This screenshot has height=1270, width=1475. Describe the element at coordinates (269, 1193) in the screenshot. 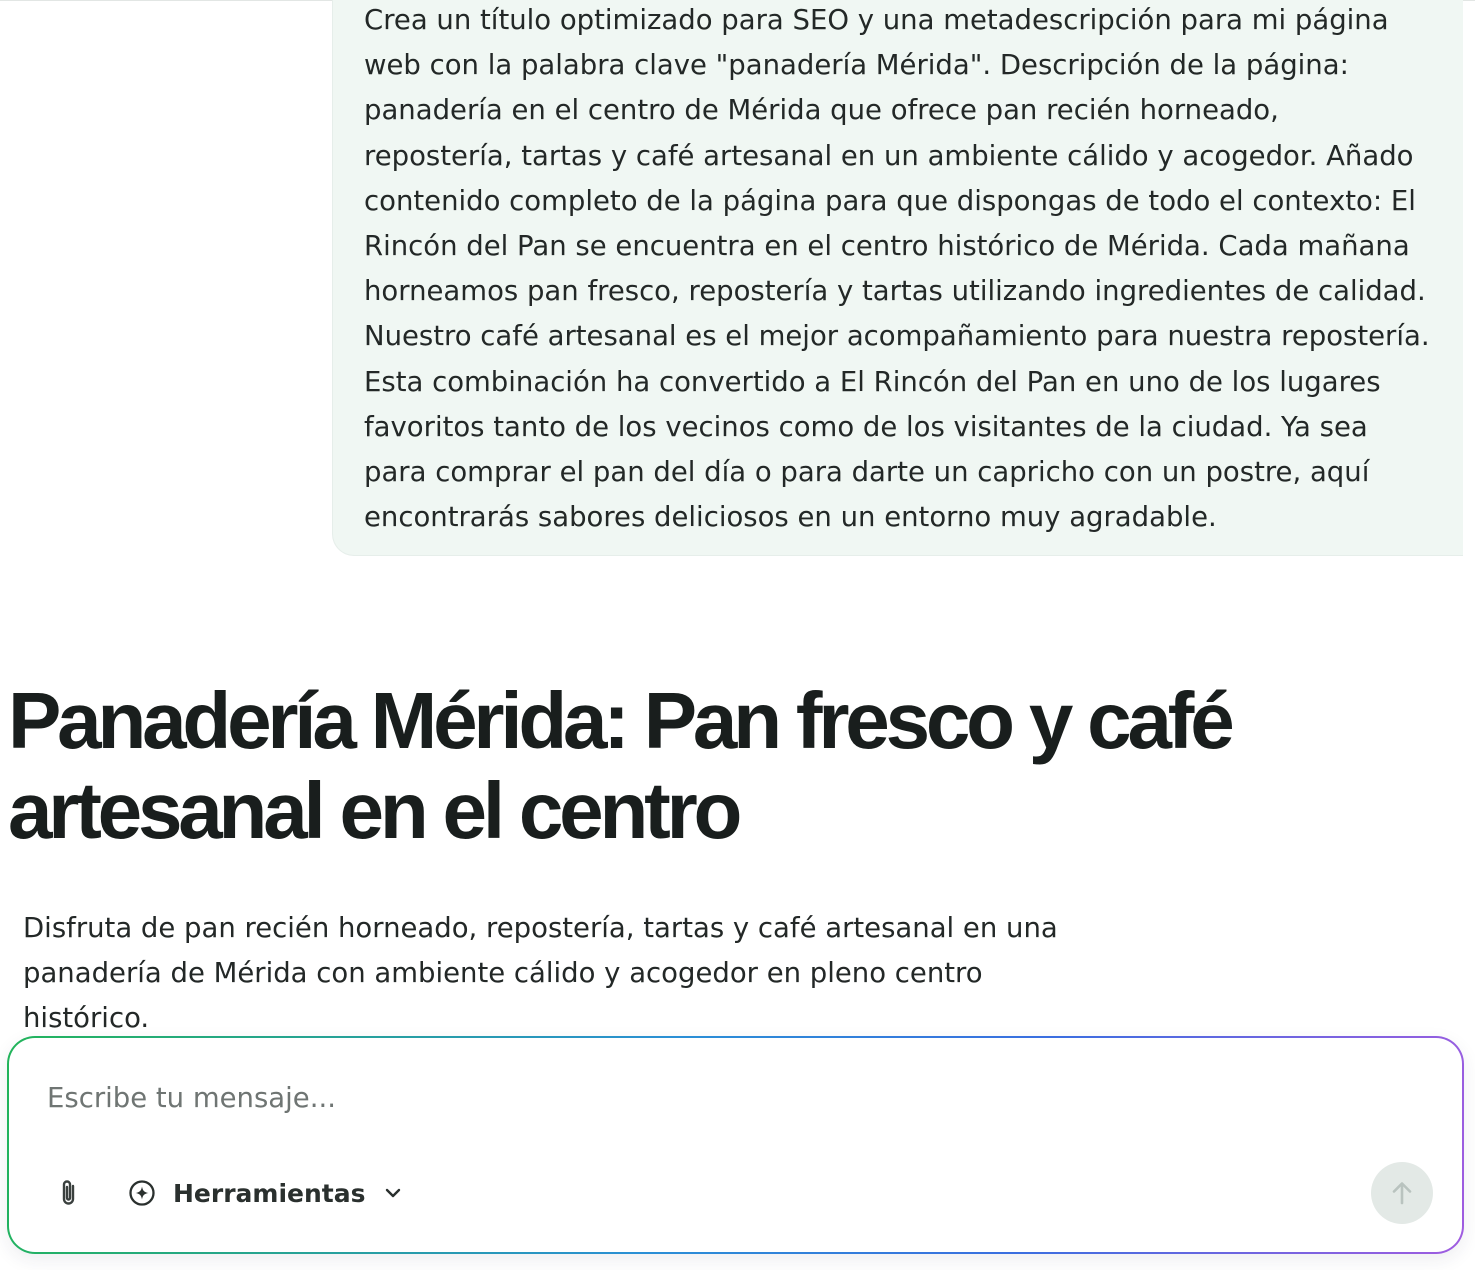

I see `tools-label: Herramientas` at that location.